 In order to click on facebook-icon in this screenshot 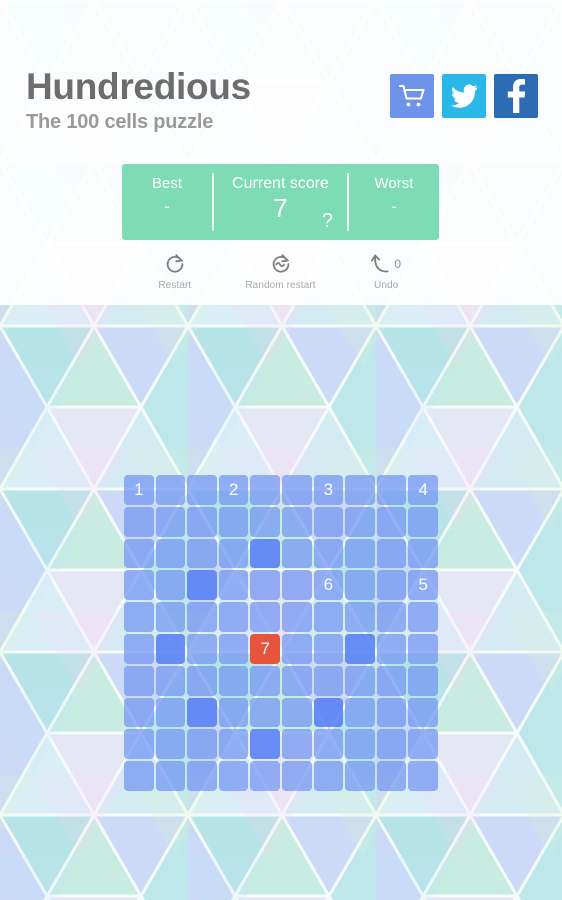, I will do `click(516, 96)`.